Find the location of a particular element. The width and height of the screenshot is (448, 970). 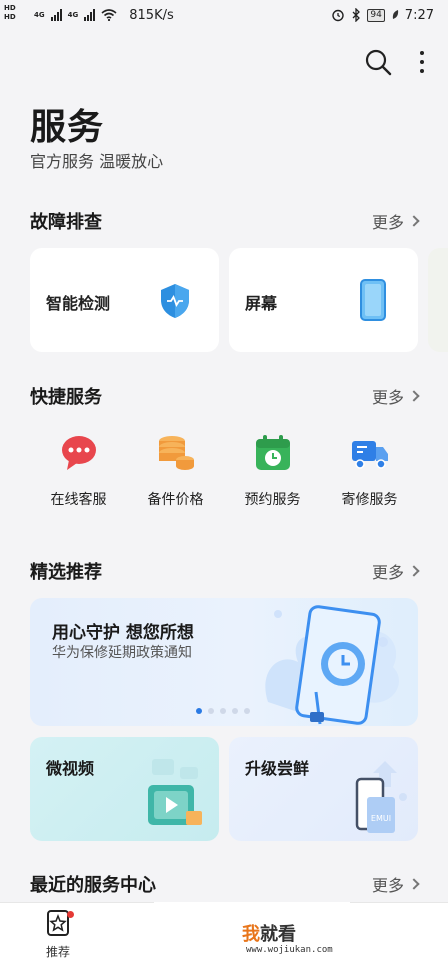

page-title: 服务 is located at coordinates (67, 127).